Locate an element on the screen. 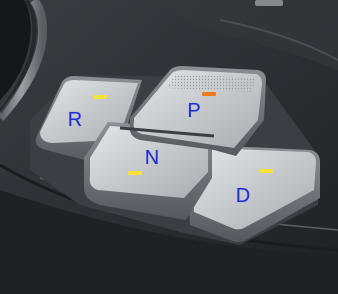 This screenshot has width=338, height=294. reverse-button-label: R is located at coordinates (75, 120).